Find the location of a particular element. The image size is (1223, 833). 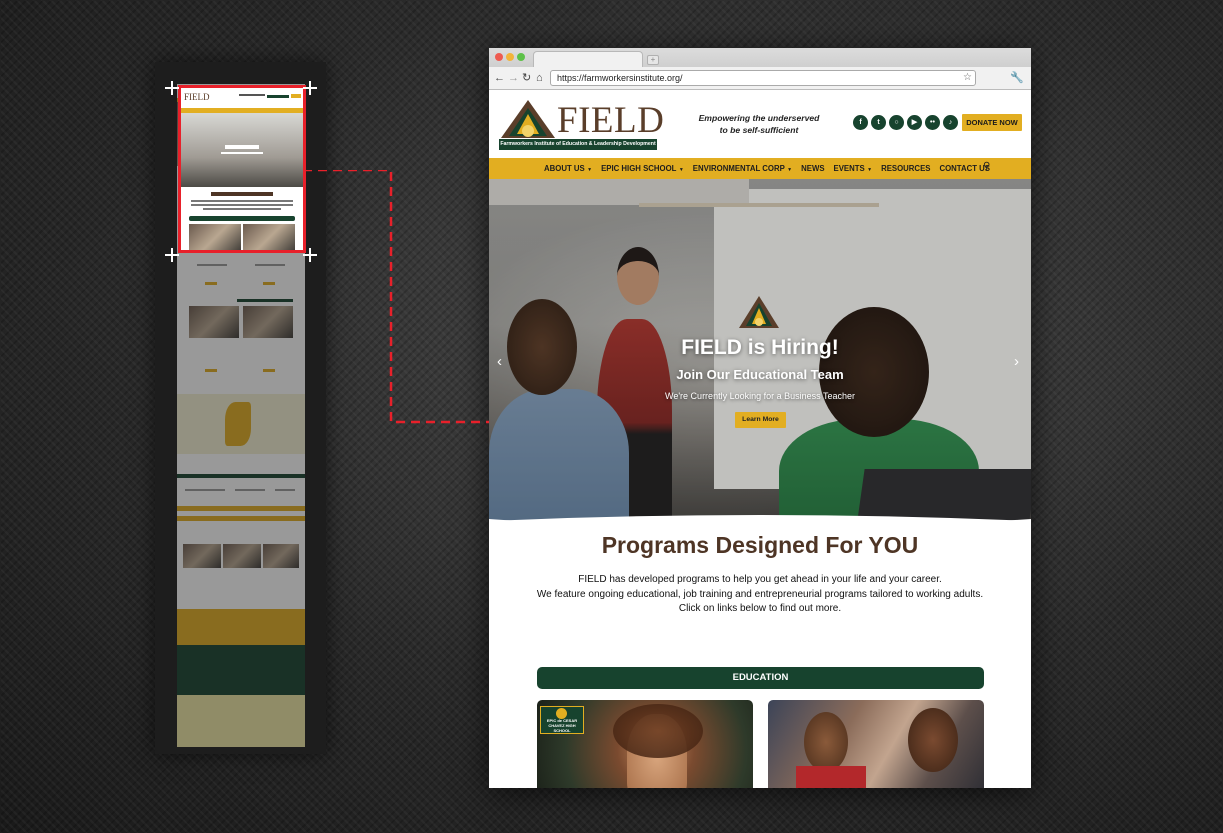

programs-title: Programs Designed For YOU is located at coordinates (760, 545).